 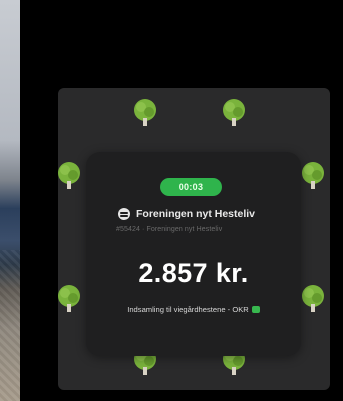 What do you see at coordinates (10, 200) in the screenshot?
I see `background-photo-strip` at bounding box center [10, 200].